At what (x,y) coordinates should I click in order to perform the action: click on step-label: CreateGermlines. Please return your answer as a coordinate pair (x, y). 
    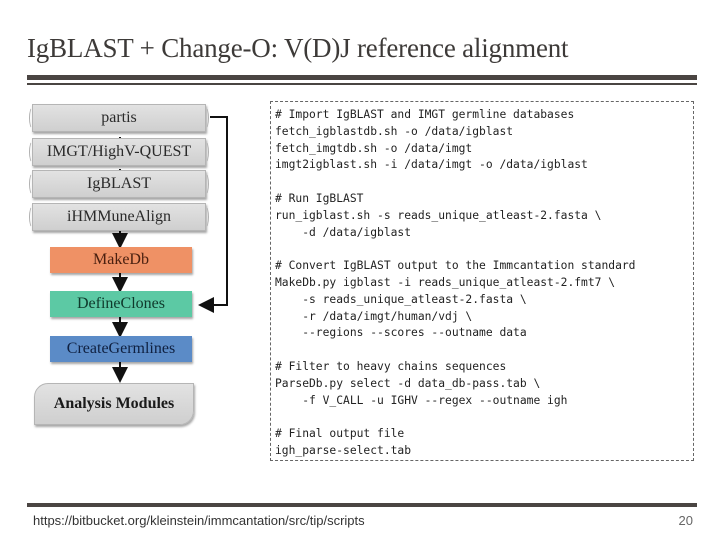
    Looking at the image, I should click on (121, 348).